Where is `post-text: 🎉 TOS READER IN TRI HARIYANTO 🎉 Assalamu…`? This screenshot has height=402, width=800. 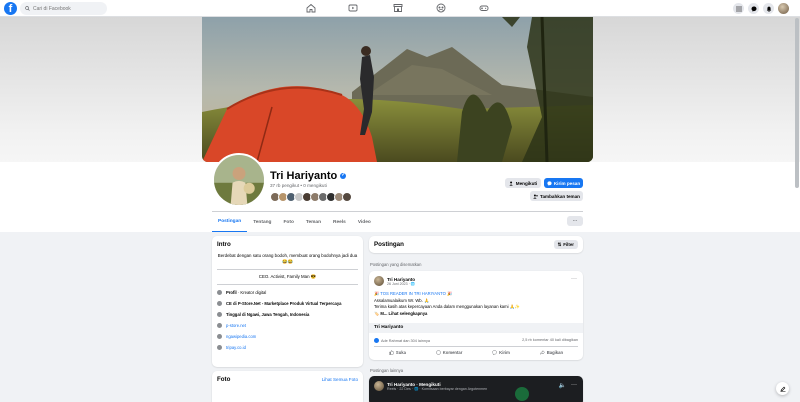 post-text: 🎉 TOS READER IN TRI HARIYANTO 🎉 Assalamu… is located at coordinates (474, 304).